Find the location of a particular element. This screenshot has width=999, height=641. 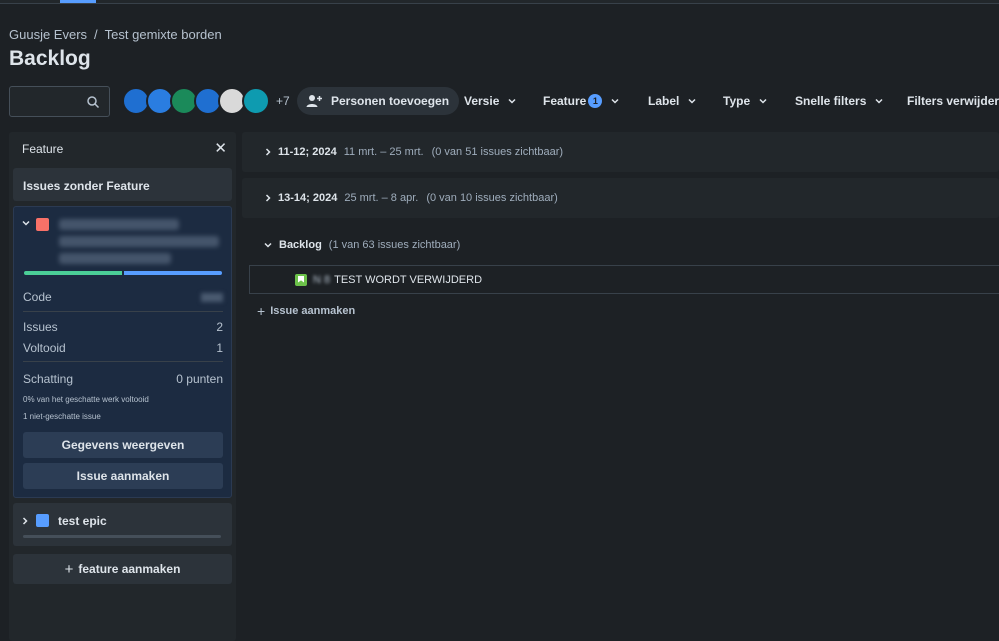

create-feature-button: + feature aanmaken is located at coordinates (122, 569).